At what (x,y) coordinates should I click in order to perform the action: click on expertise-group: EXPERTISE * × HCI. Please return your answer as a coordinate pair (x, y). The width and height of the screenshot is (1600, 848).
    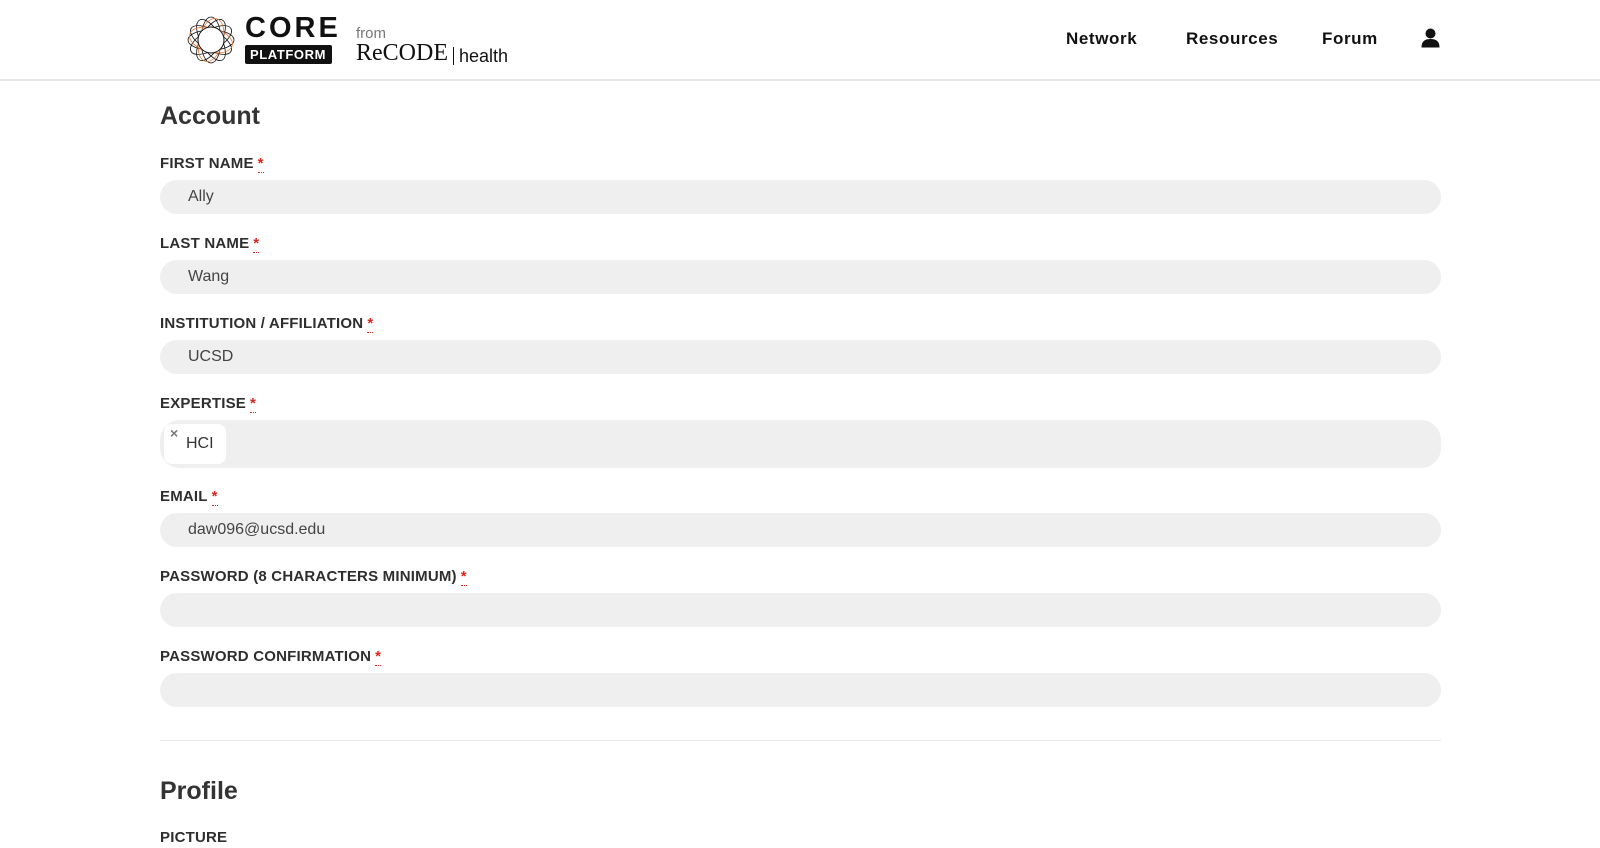
    Looking at the image, I should click on (800, 431).